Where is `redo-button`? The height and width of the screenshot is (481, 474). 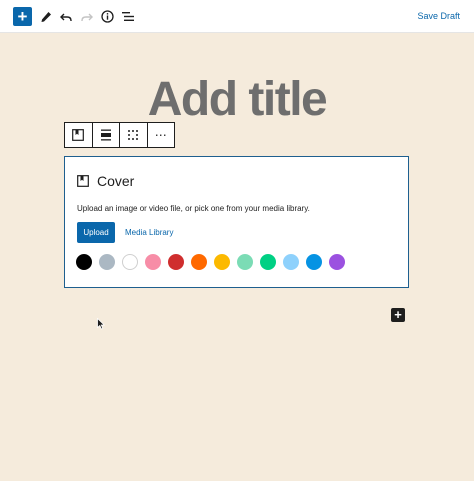 redo-button is located at coordinates (87, 16).